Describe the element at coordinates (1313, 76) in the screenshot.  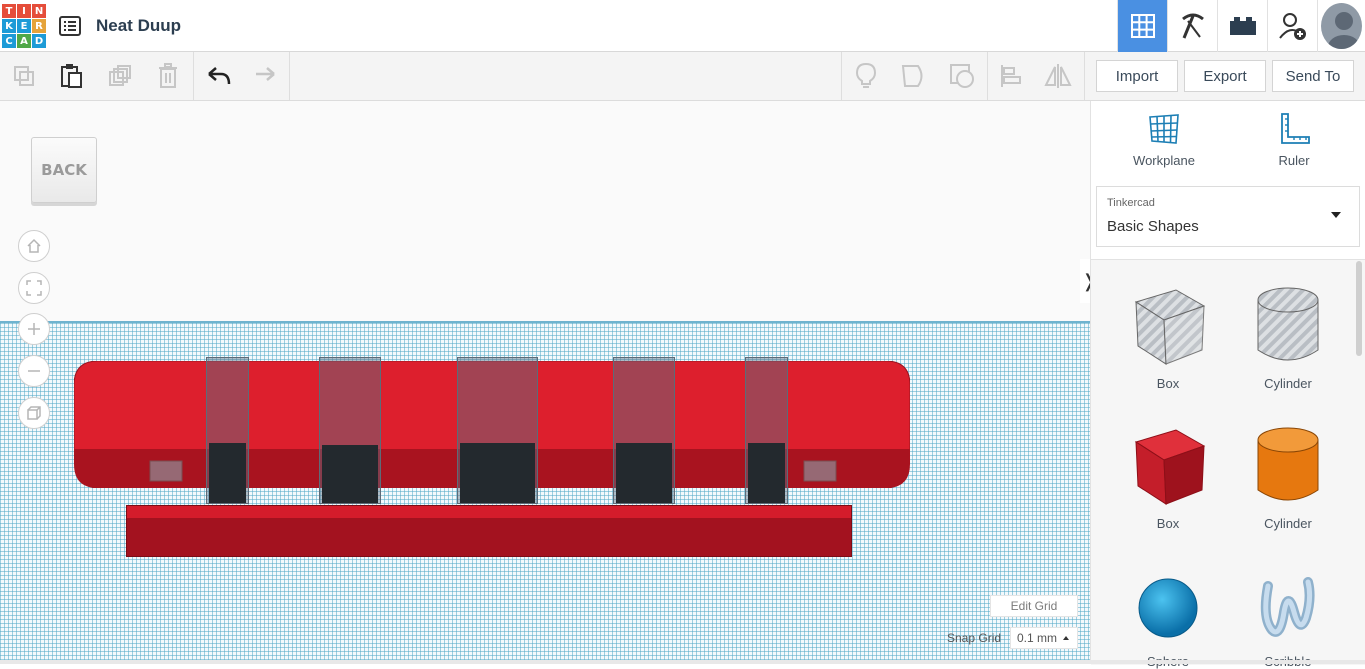
I see `send-to-button: Send To` at that location.